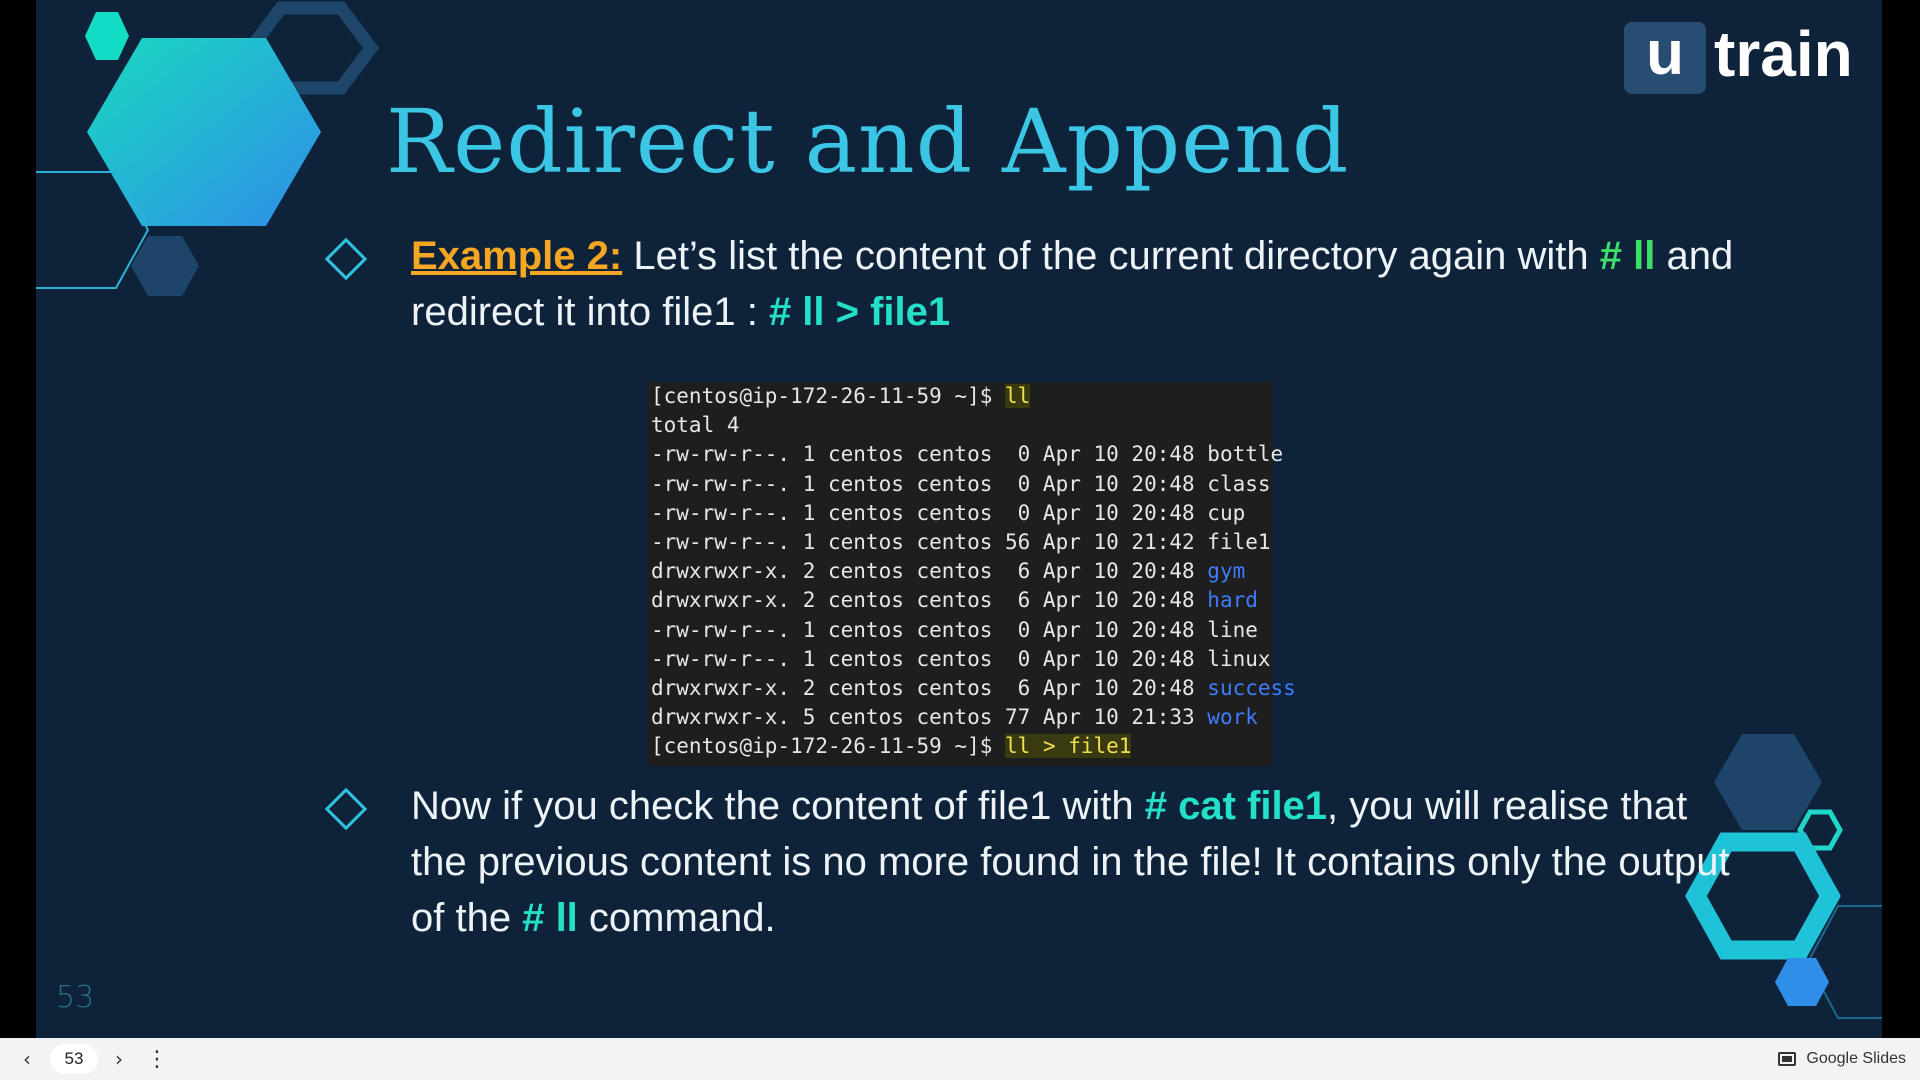  What do you see at coordinates (1232, 629) in the screenshot?
I see `file-name: line` at bounding box center [1232, 629].